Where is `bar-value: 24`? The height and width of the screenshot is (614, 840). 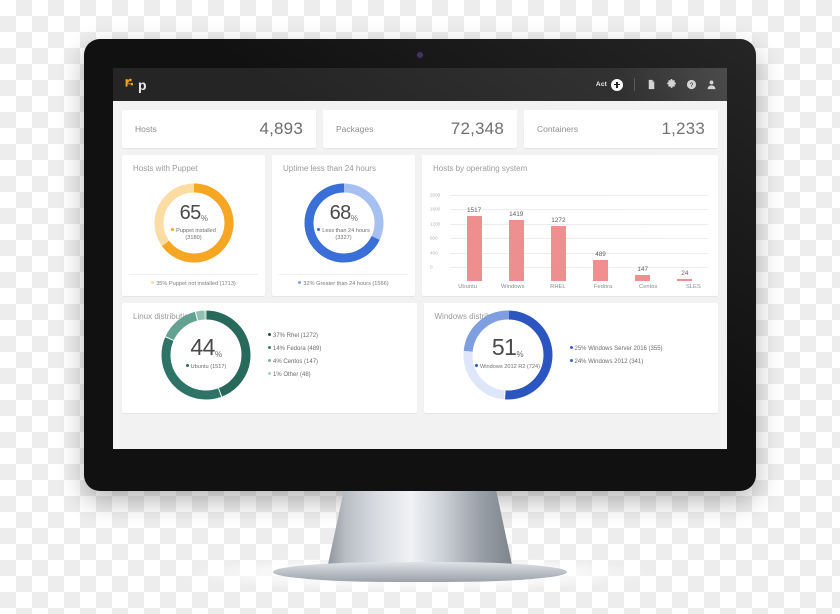
bar-value: 24 is located at coordinates (685, 274).